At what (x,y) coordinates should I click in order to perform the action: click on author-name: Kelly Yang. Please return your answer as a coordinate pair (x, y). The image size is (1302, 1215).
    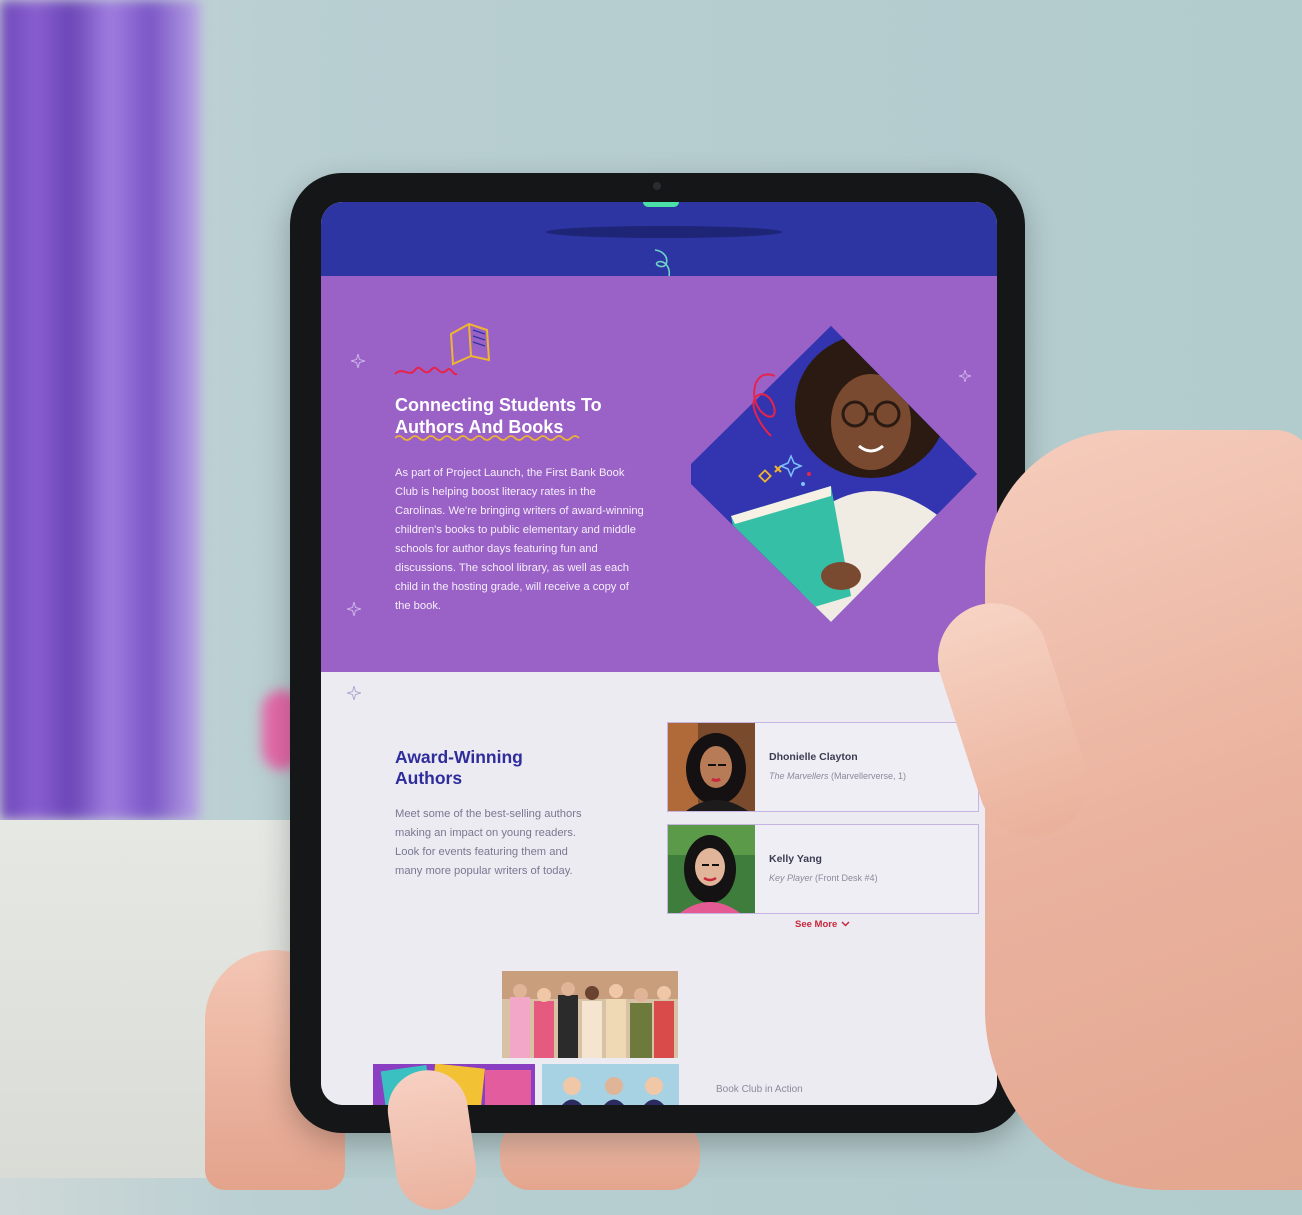
    Looking at the image, I should click on (795, 859).